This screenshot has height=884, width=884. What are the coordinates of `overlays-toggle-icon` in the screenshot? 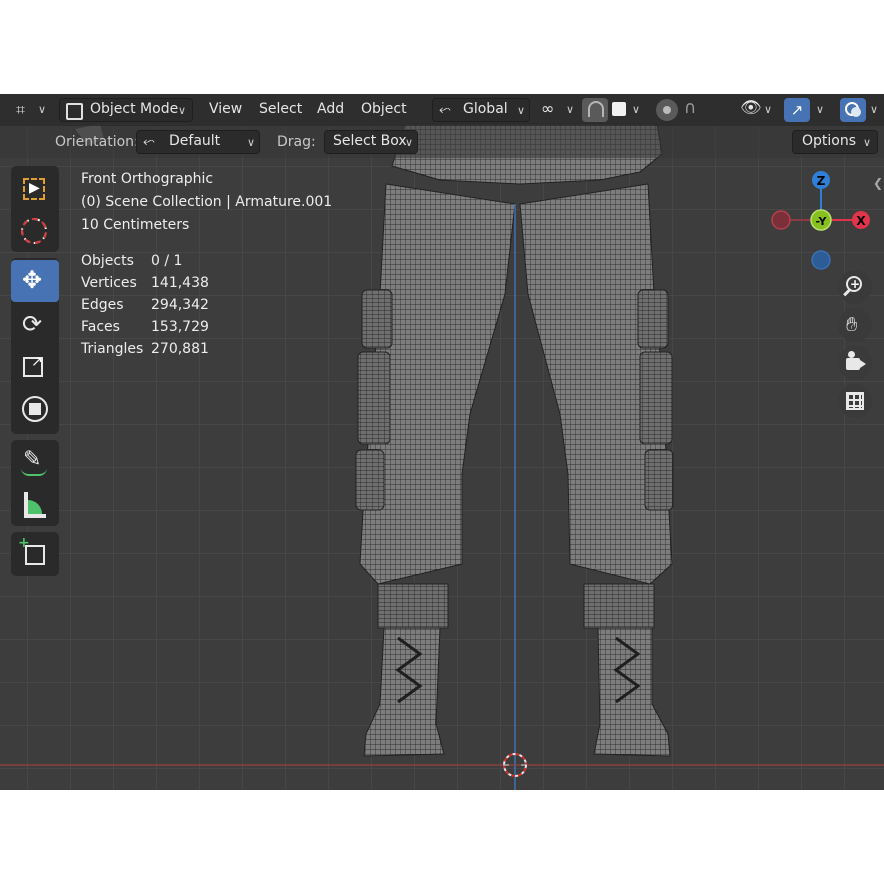 It's located at (853, 110).